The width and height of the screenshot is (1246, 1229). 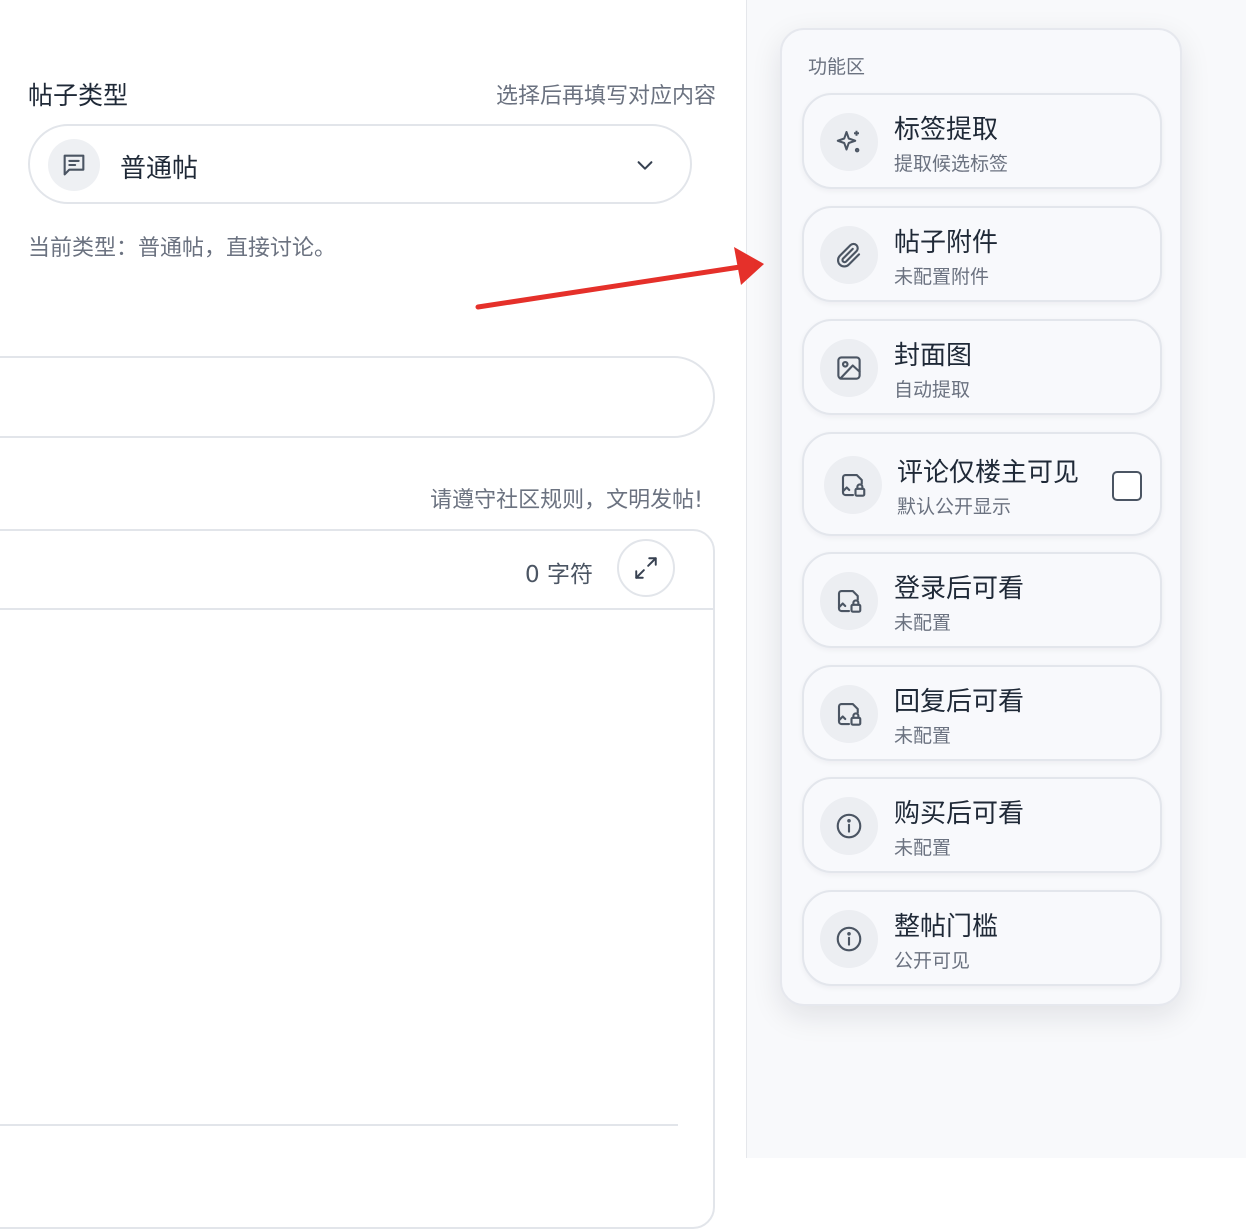 What do you see at coordinates (951, 164) in the screenshot?
I see `card-subtitle: 提取候选标签` at bounding box center [951, 164].